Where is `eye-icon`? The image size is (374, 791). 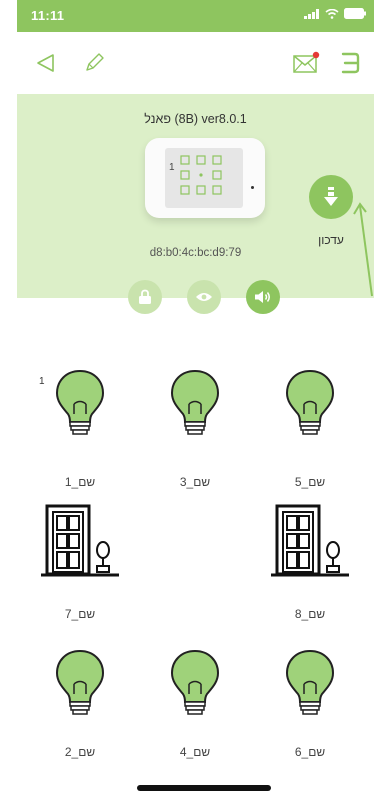 eye-icon is located at coordinates (204, 297).